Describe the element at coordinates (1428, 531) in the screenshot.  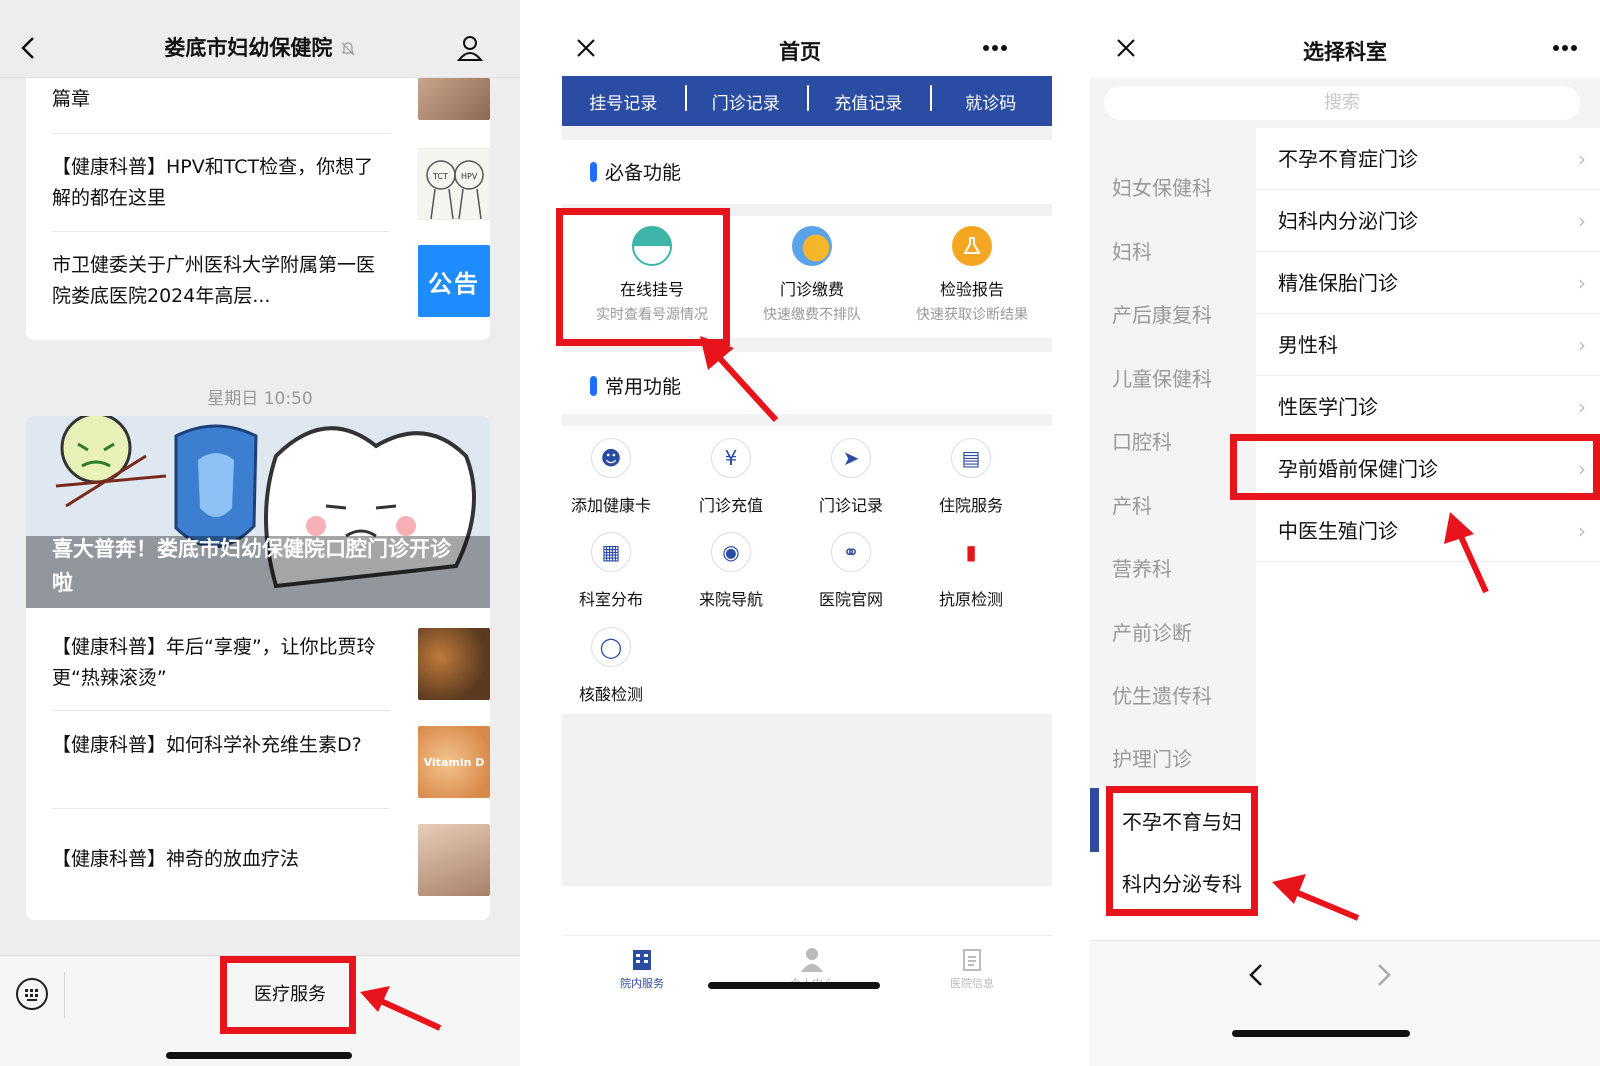
I see `clinic-row: 中医生殖门诊 ›` at that location.